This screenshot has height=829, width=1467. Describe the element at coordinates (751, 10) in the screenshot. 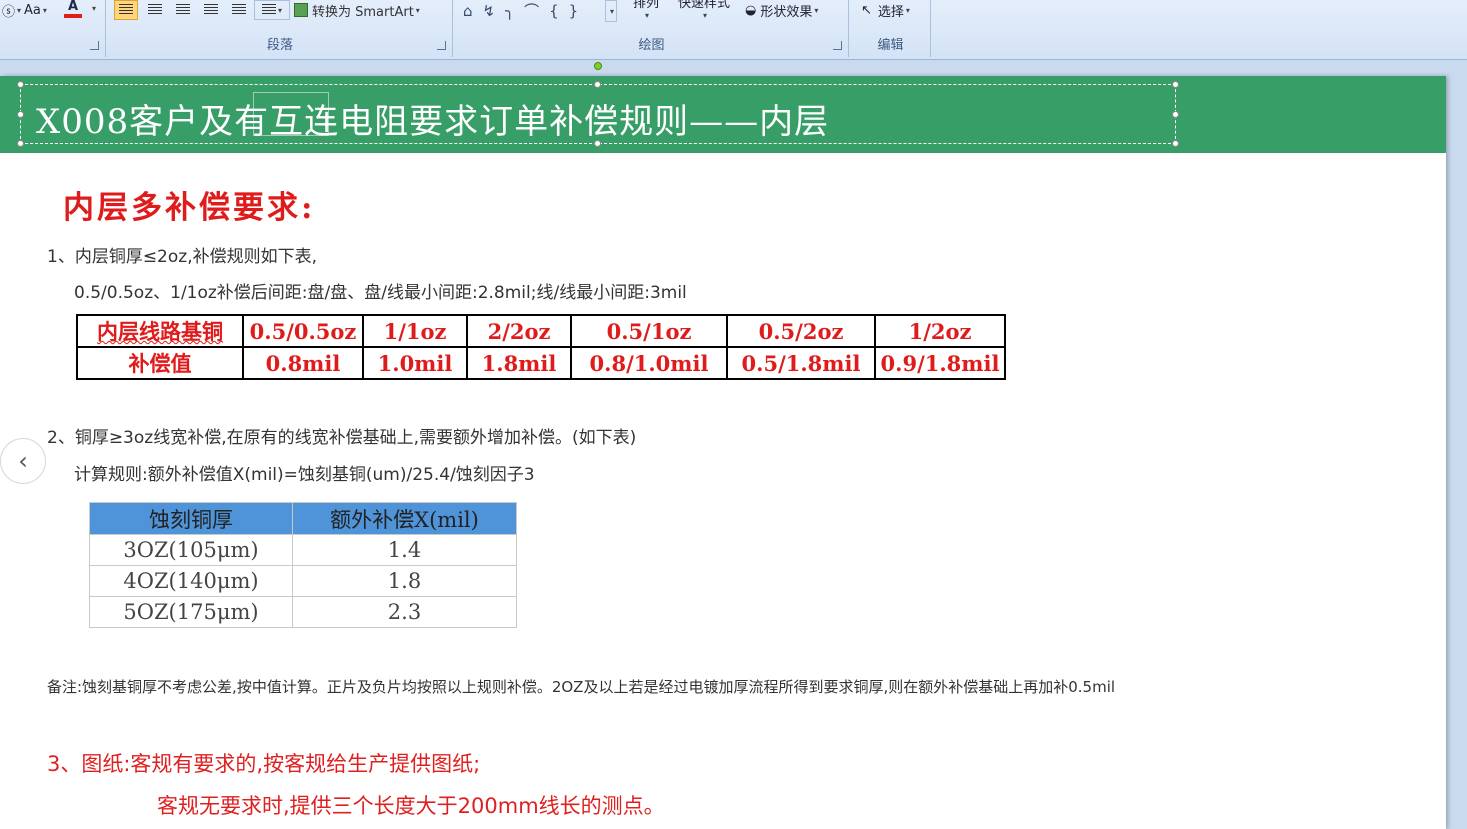

I see `shape-effects-icon: ◒` at that location.